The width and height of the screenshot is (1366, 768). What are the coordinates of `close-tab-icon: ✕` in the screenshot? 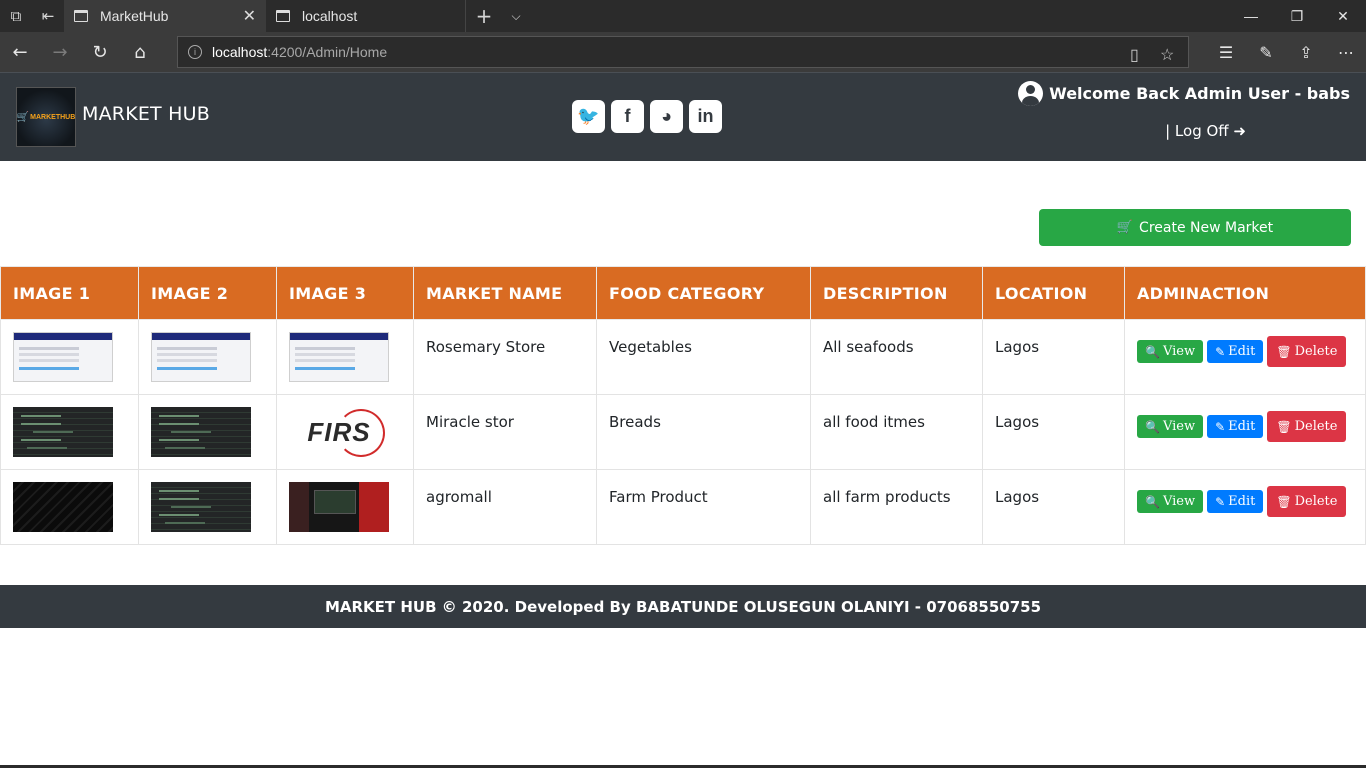 It's located at (249, 16).